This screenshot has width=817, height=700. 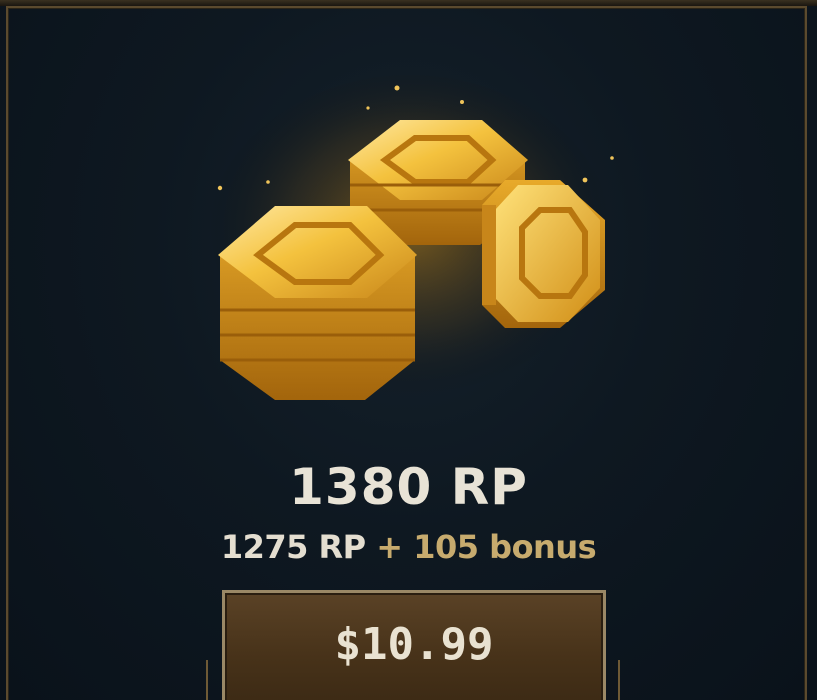 I want to click on purchase-price-button: $10.99, so click(x=414, y=645).